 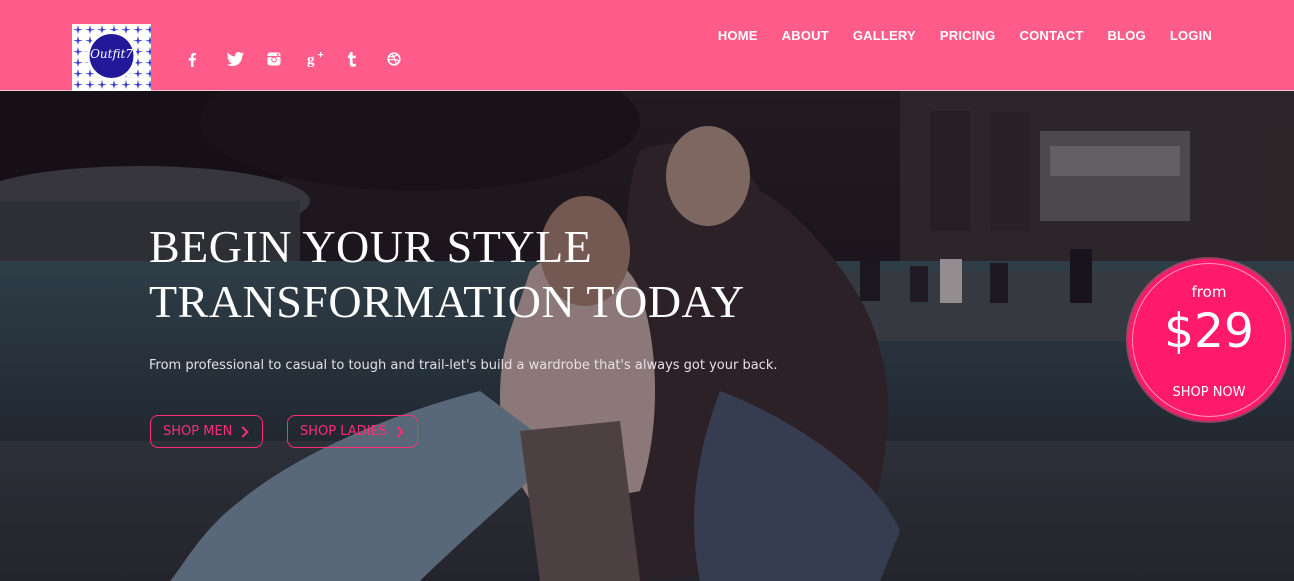 What do you see at coordinates (371, 246) in the screenshot?
I see `hero-headline-line1: BEGIN YOUR STYLE` at bounding box center [371, 246].